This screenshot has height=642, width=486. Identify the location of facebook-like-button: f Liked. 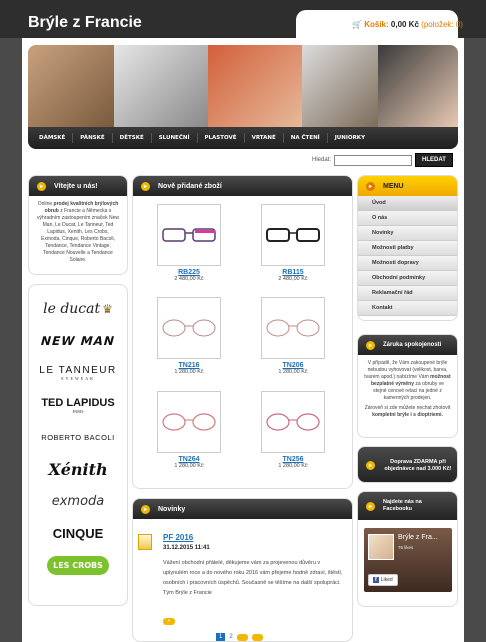
(383, 580).